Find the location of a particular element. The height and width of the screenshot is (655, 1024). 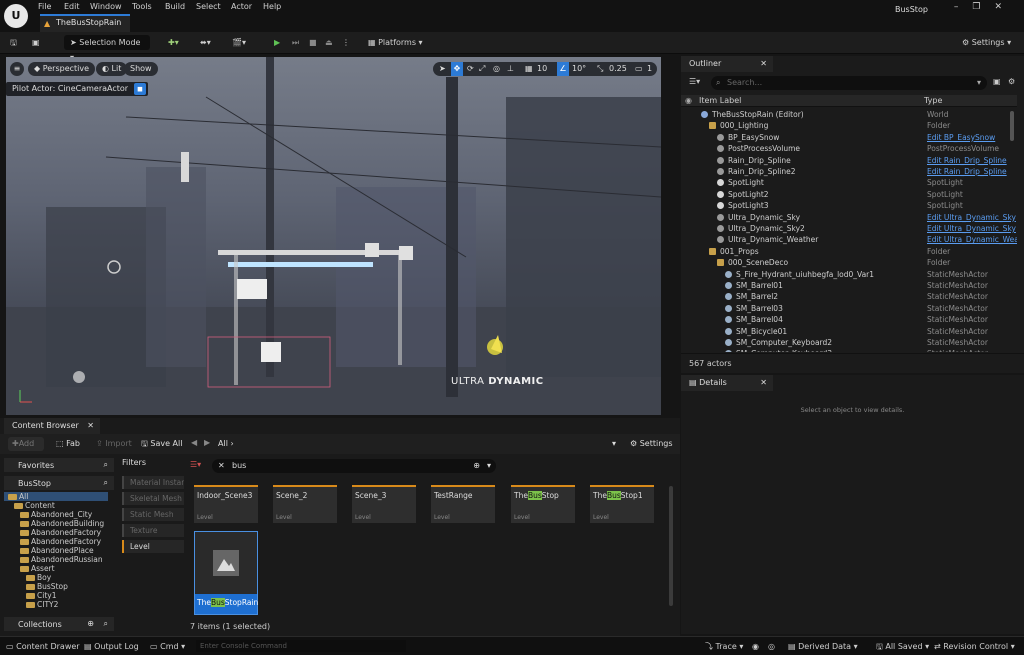

add-folder-icon: ▣ is located at coordinates (997, 81).